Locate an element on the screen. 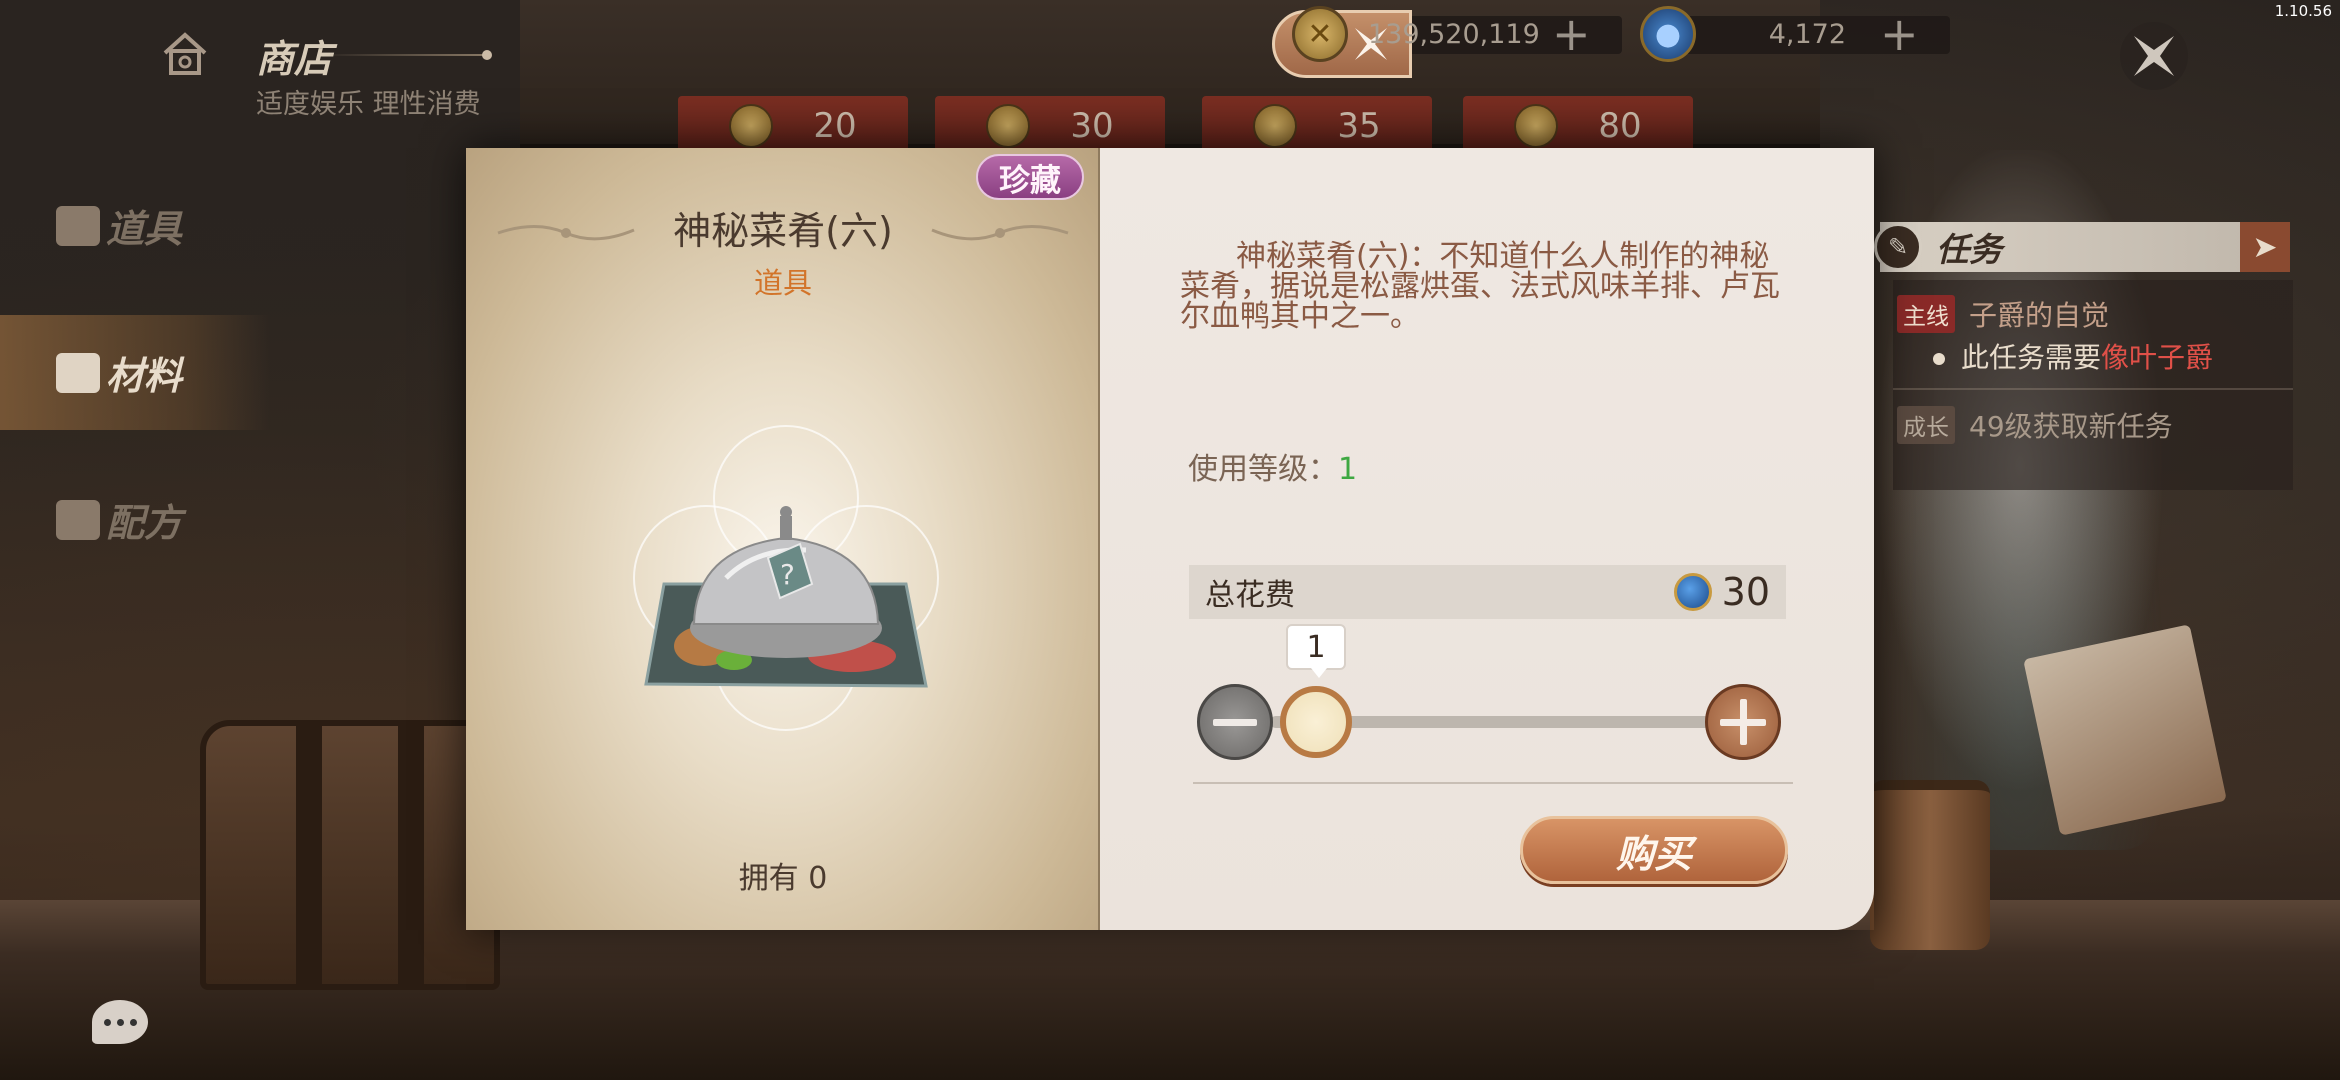 This screenshot has height=1080, width=2340. rarity-badge: 珍藏 is located at coordinates (1030, 177).